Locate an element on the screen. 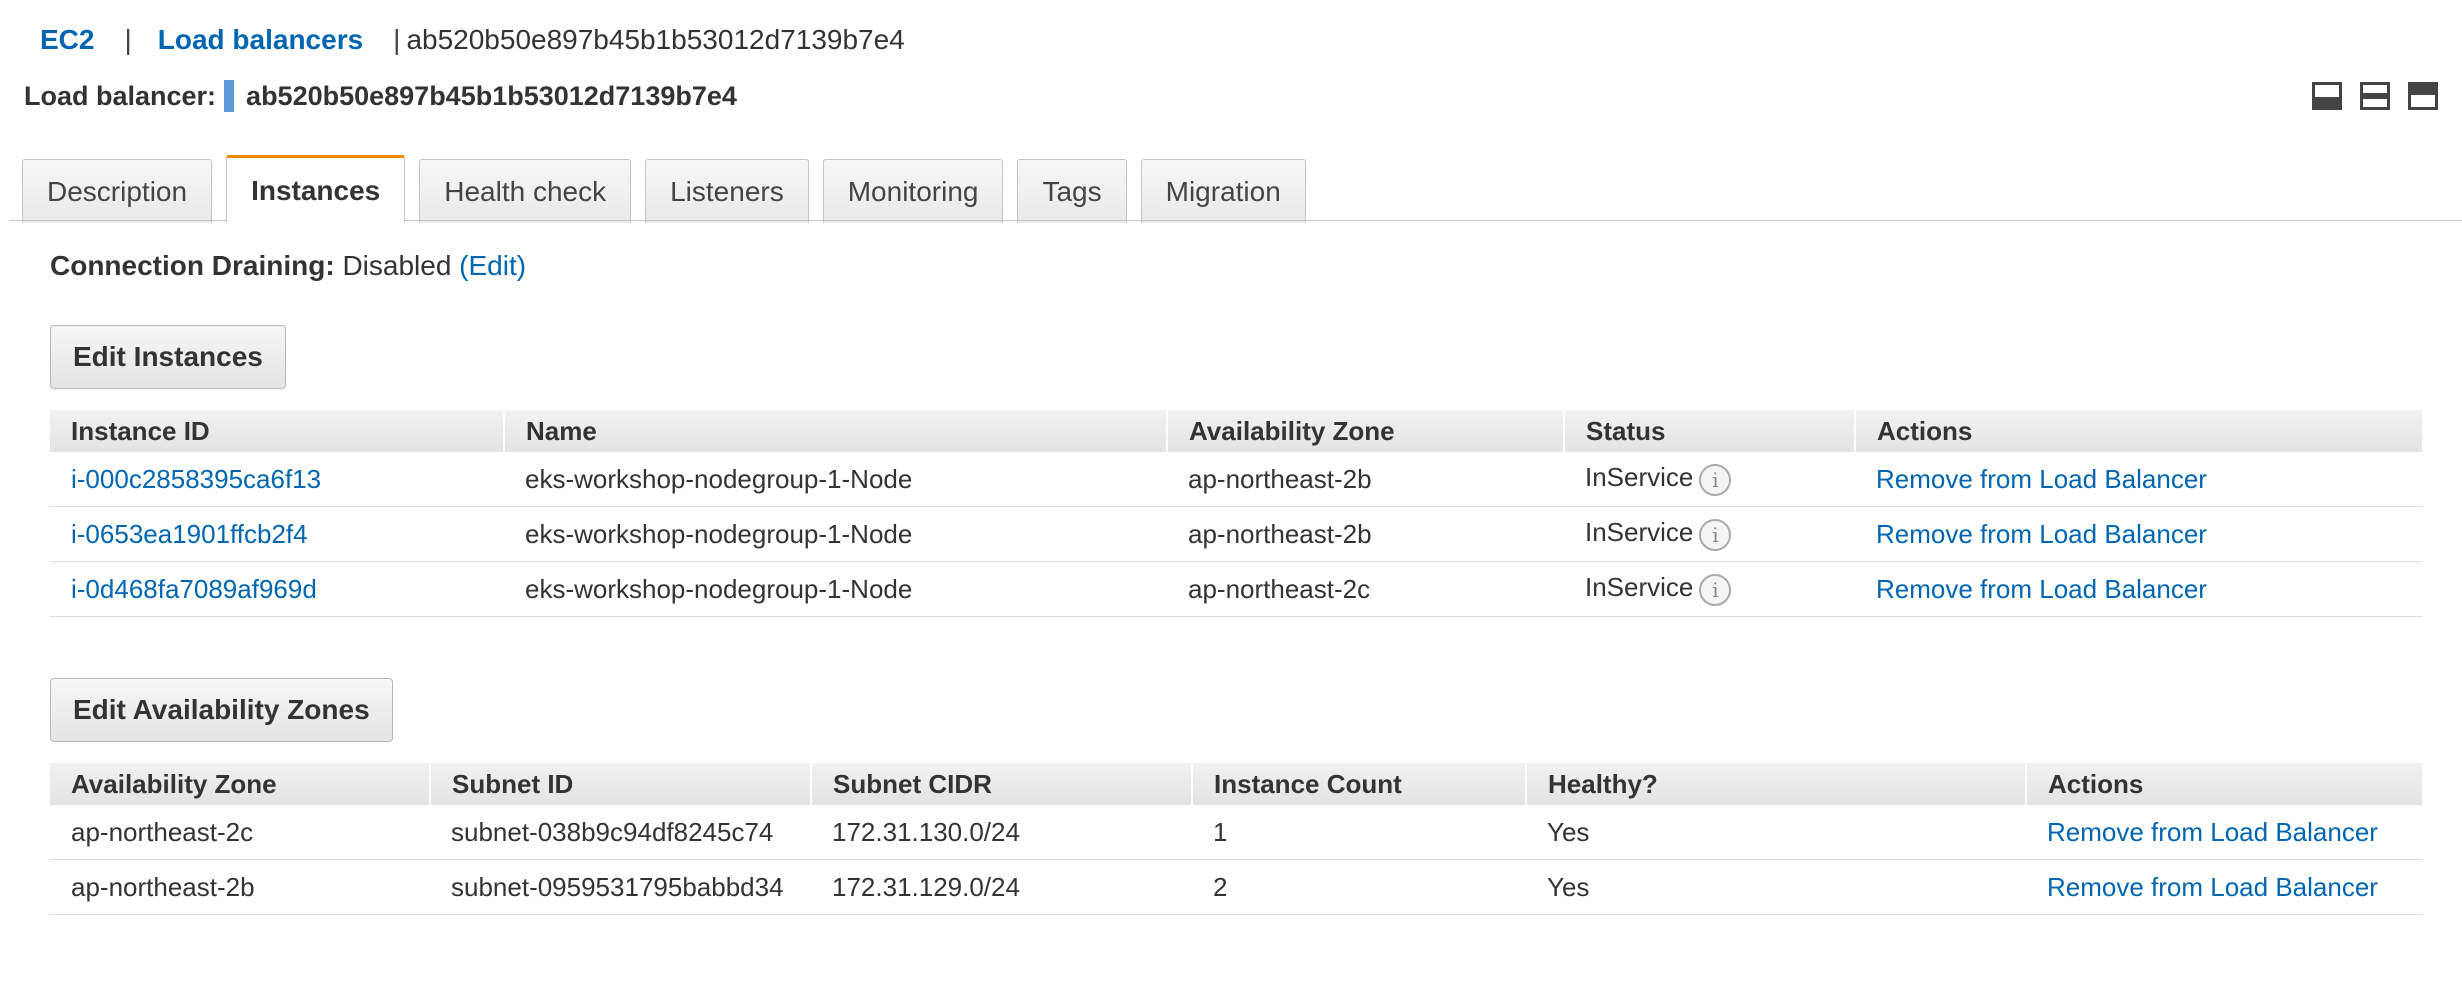 Image resolution: width=2462 pixels, height=982 pixels. page-title-label: Load balancer: is located at coordinates (120, 95).